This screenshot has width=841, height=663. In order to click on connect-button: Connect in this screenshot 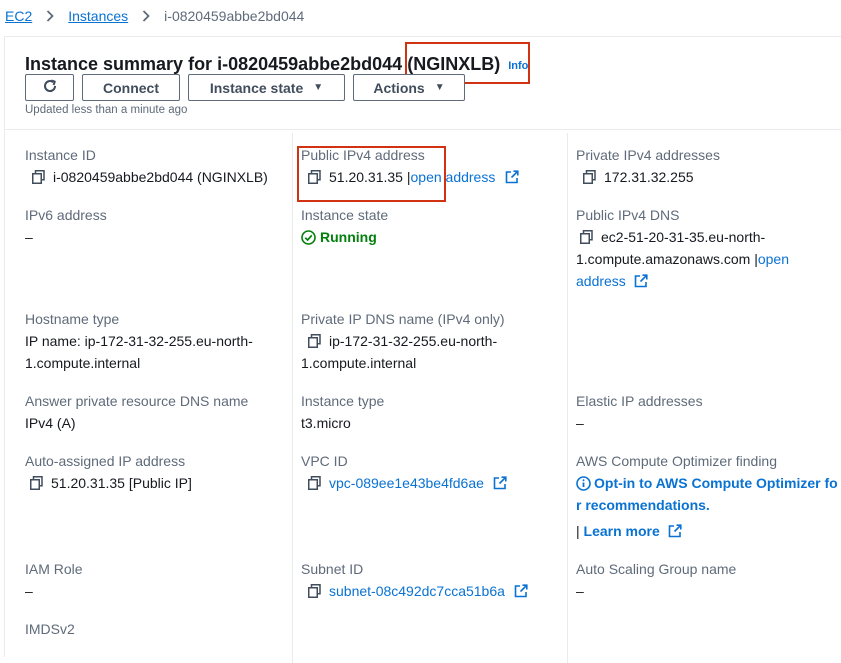, I will do `click(131, 87)`.